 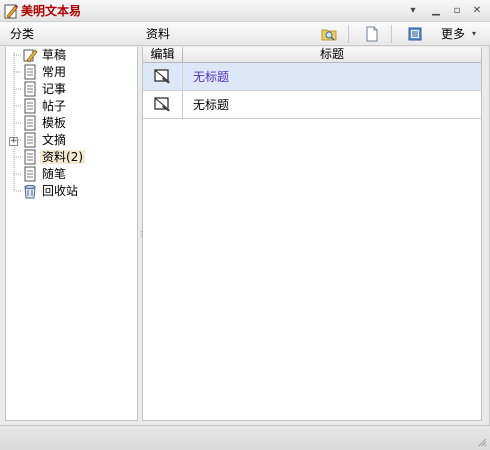 I want to click on close-button: ✕, so click(x=477, y=11).